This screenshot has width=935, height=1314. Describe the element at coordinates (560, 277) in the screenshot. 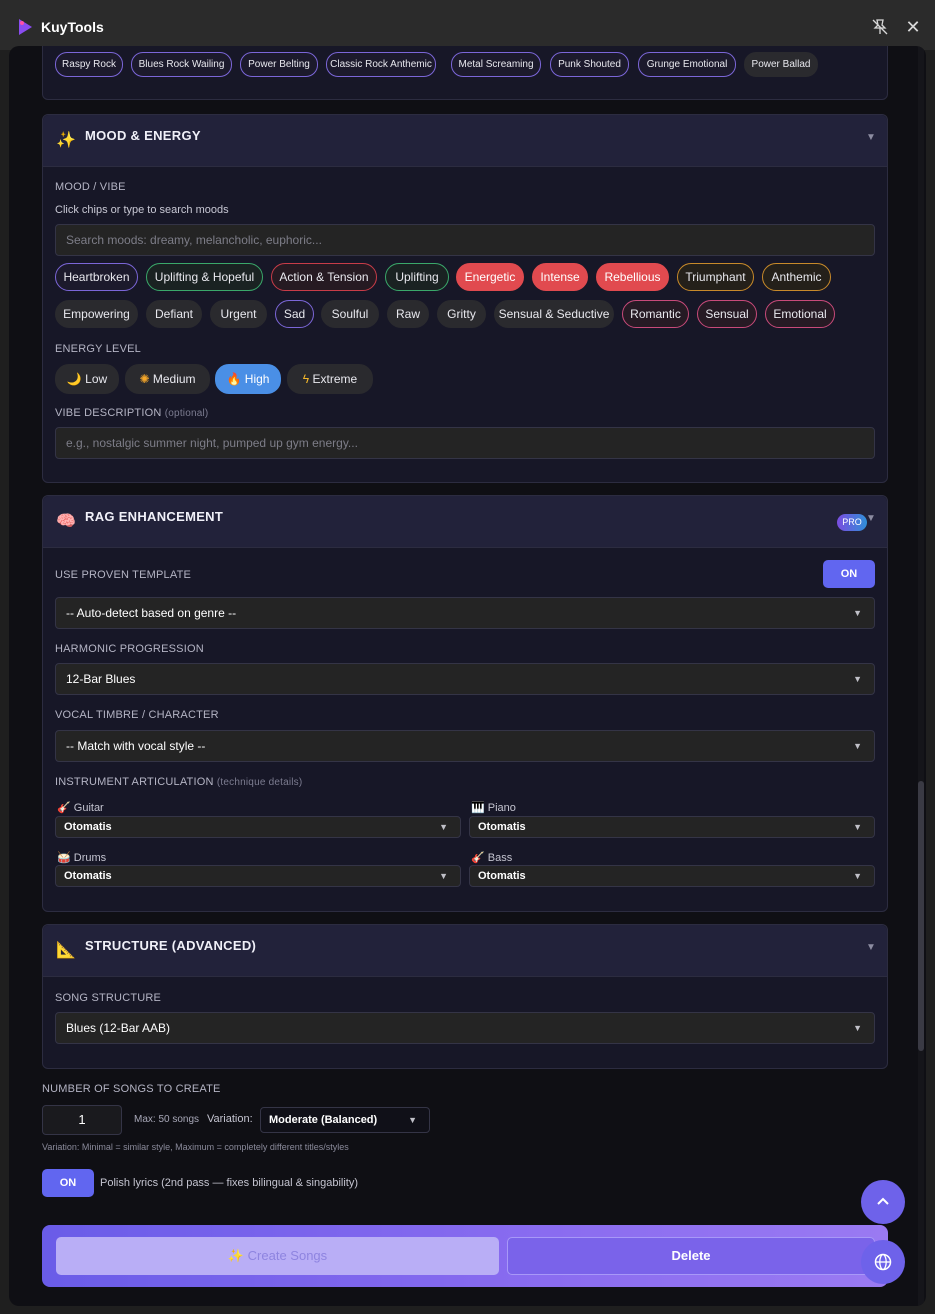

I see `mood-chip-selected: Intense` at that location.